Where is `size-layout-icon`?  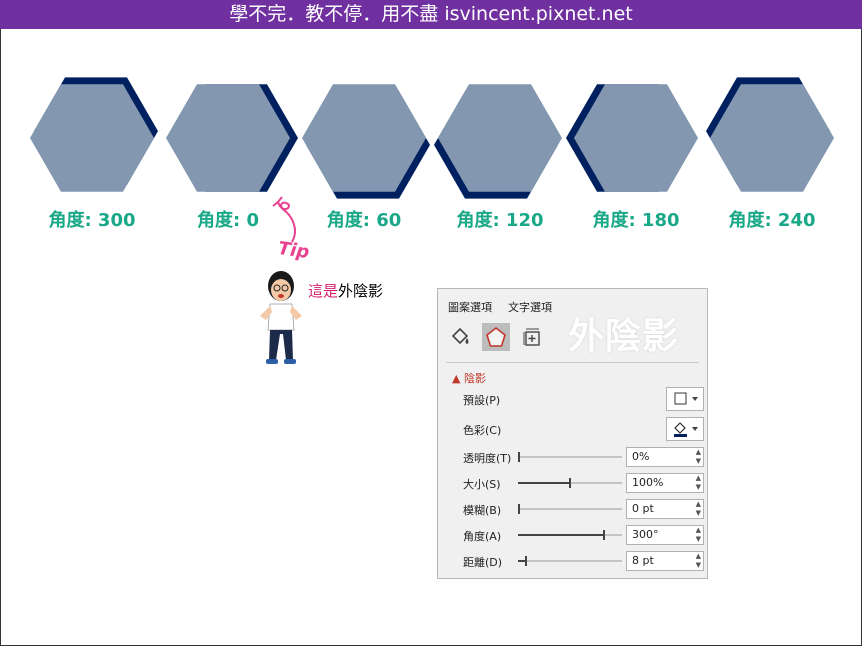 size-layout-icon is located at coordinates (532, 337).